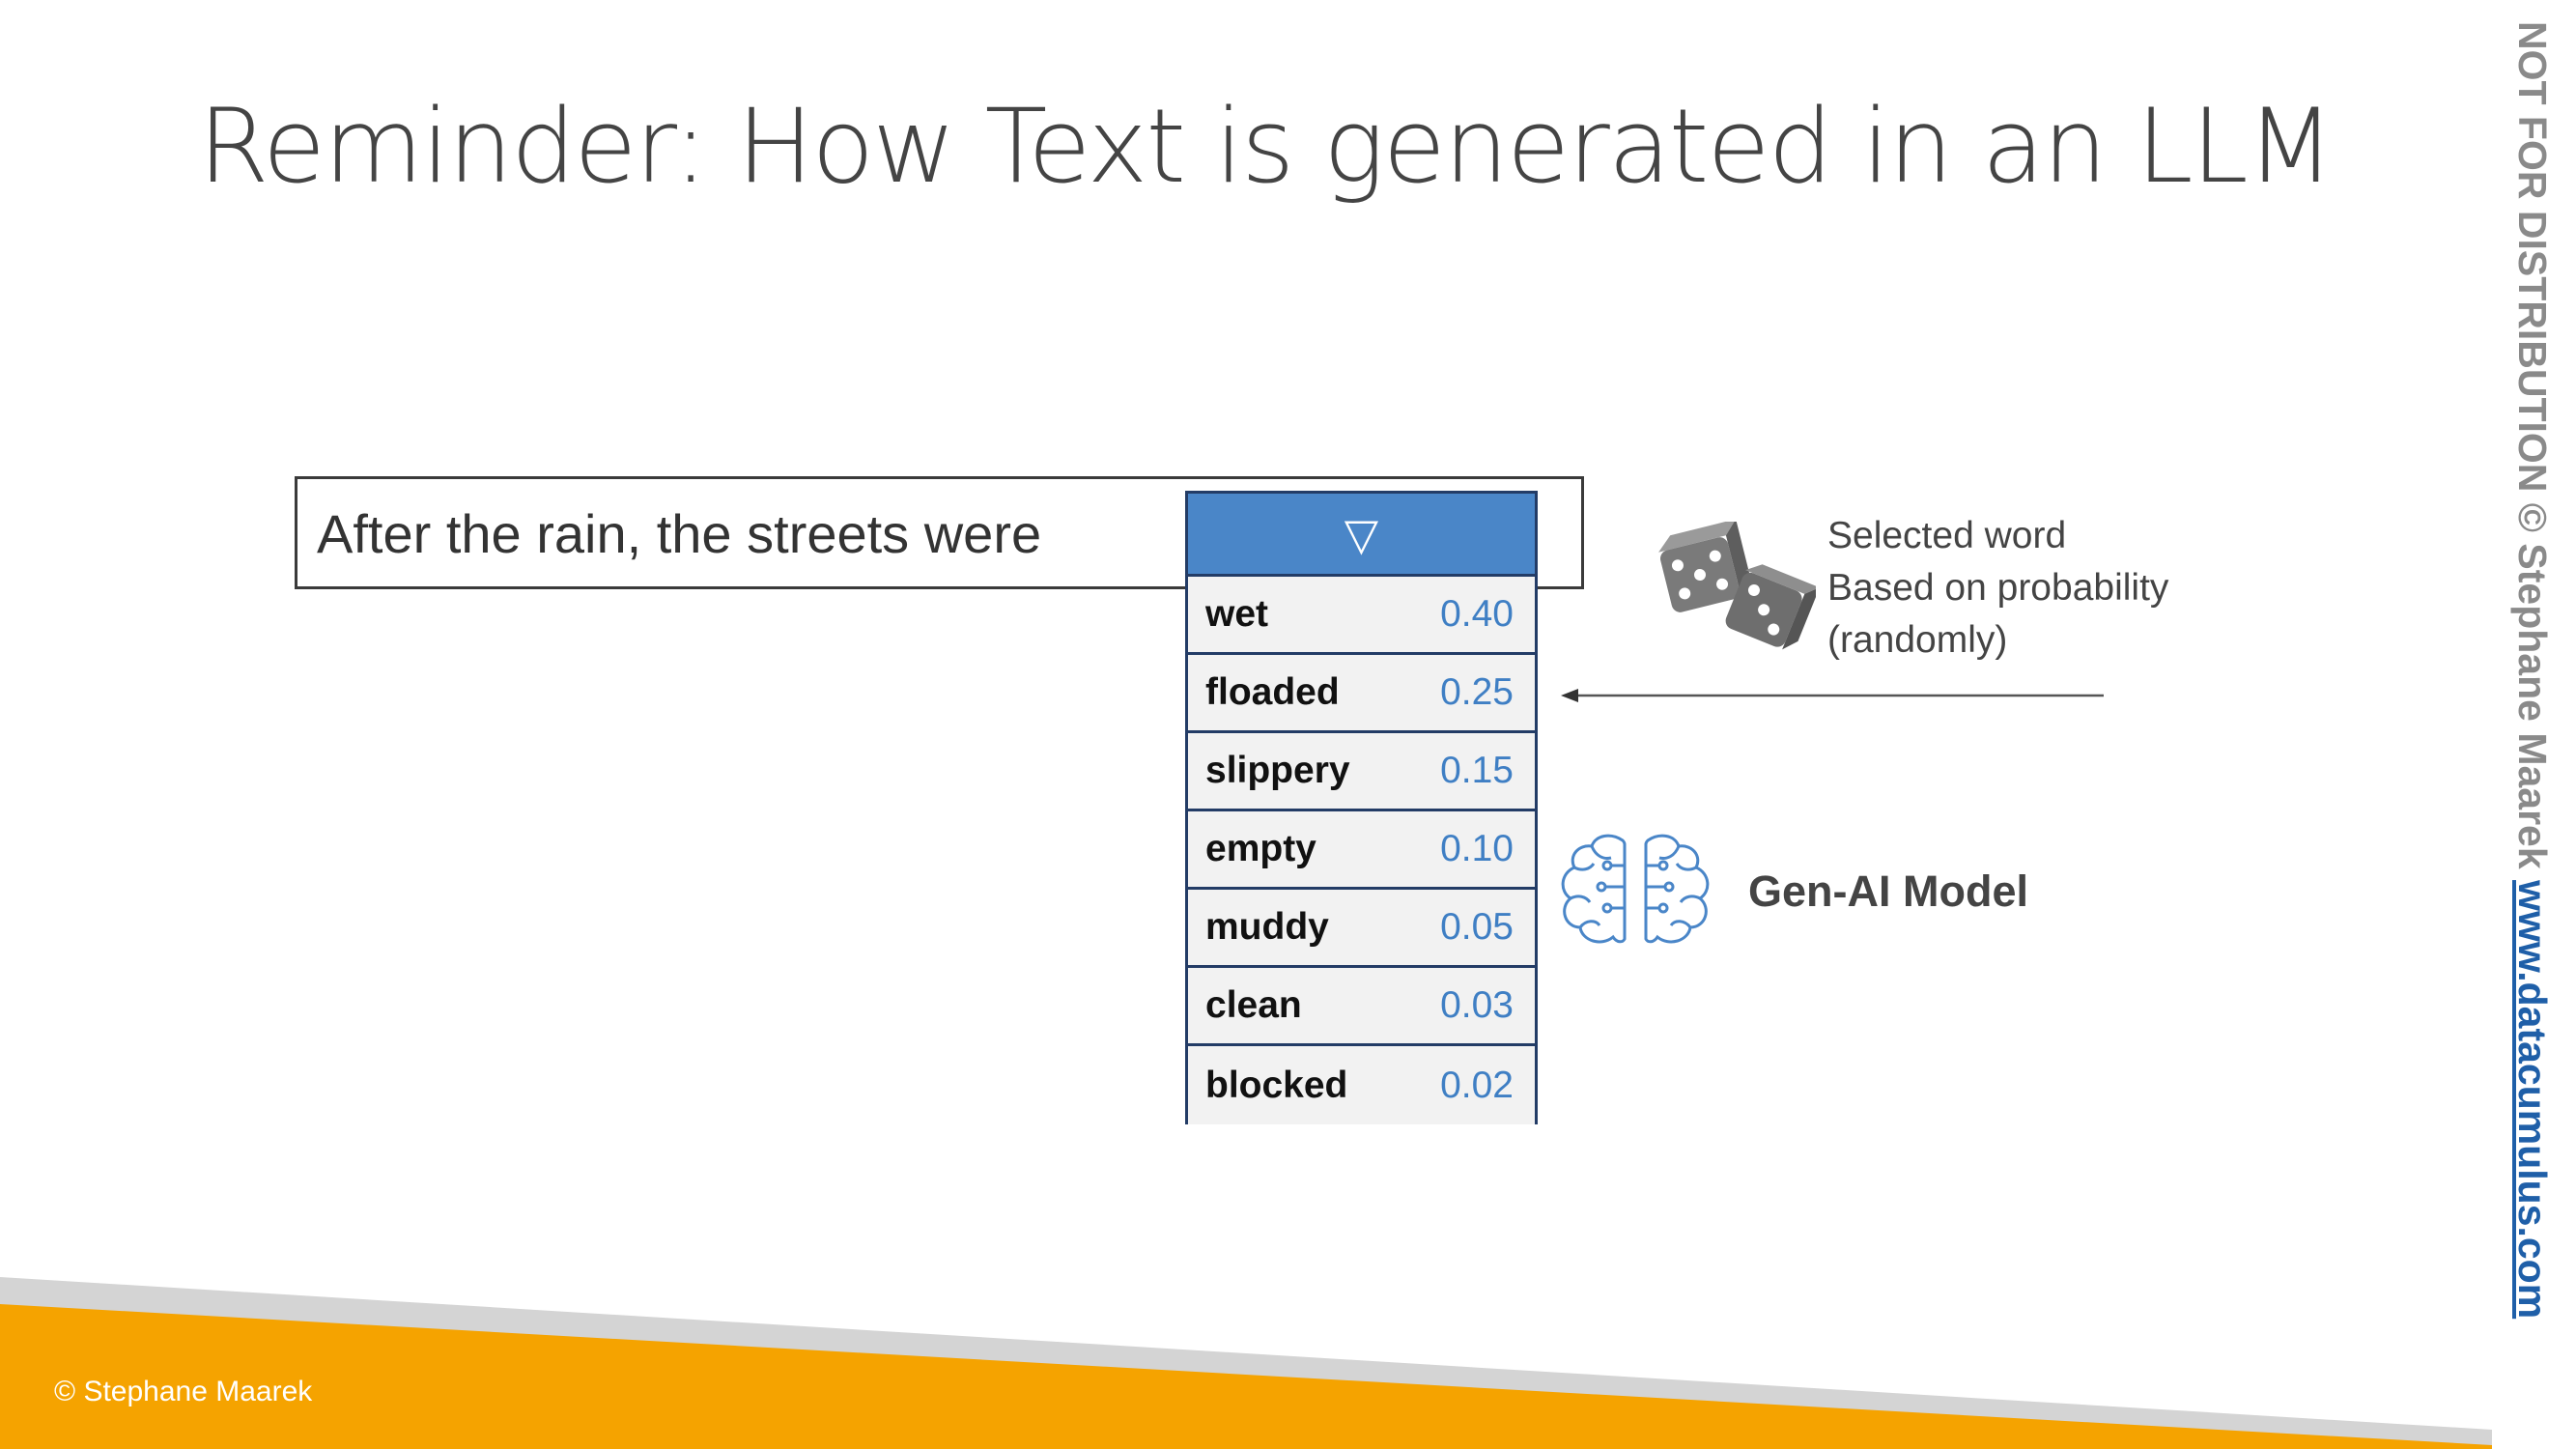  What do you see at coordinates (1477, 927) in the screenshot?
I see `option-probability: 0.05` at bounding box center [1477, 927].